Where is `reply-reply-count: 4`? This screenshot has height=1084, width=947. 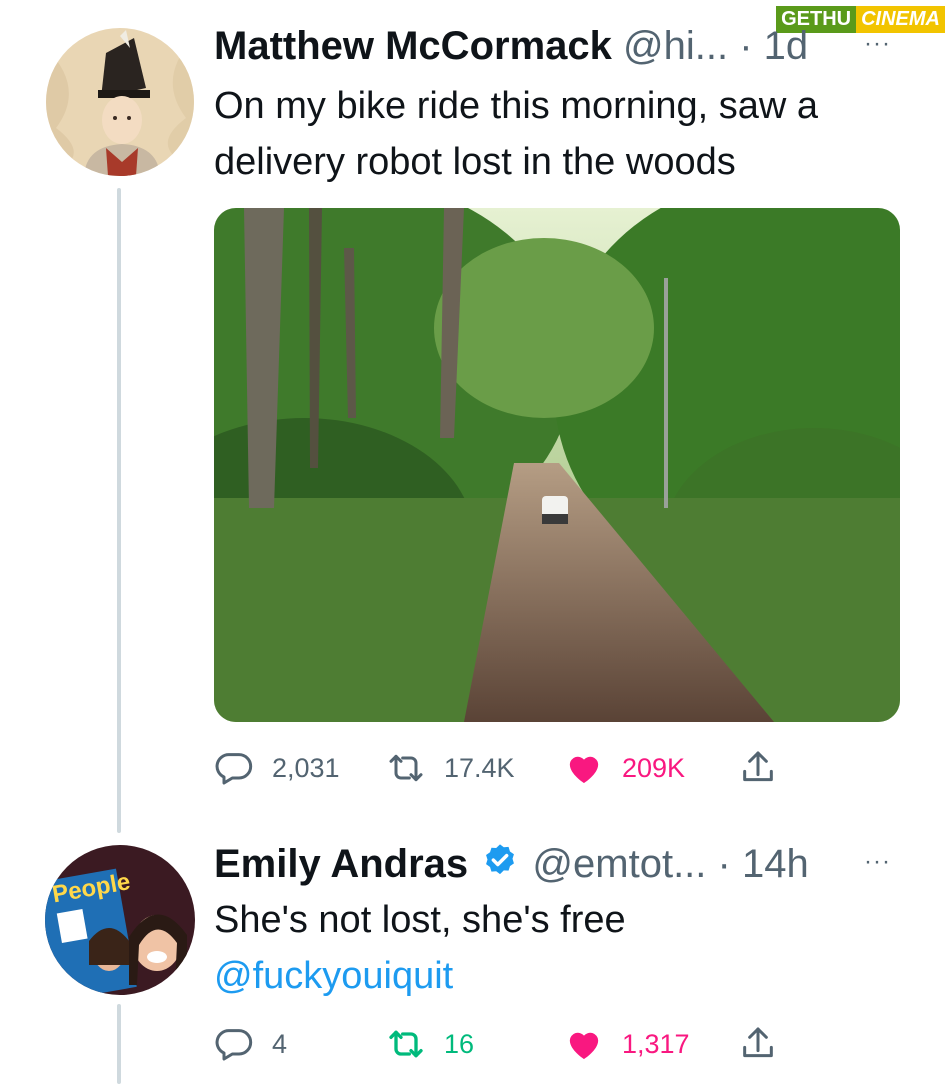
reply-reply-count: 4 is located at coordinates (280, 1043).